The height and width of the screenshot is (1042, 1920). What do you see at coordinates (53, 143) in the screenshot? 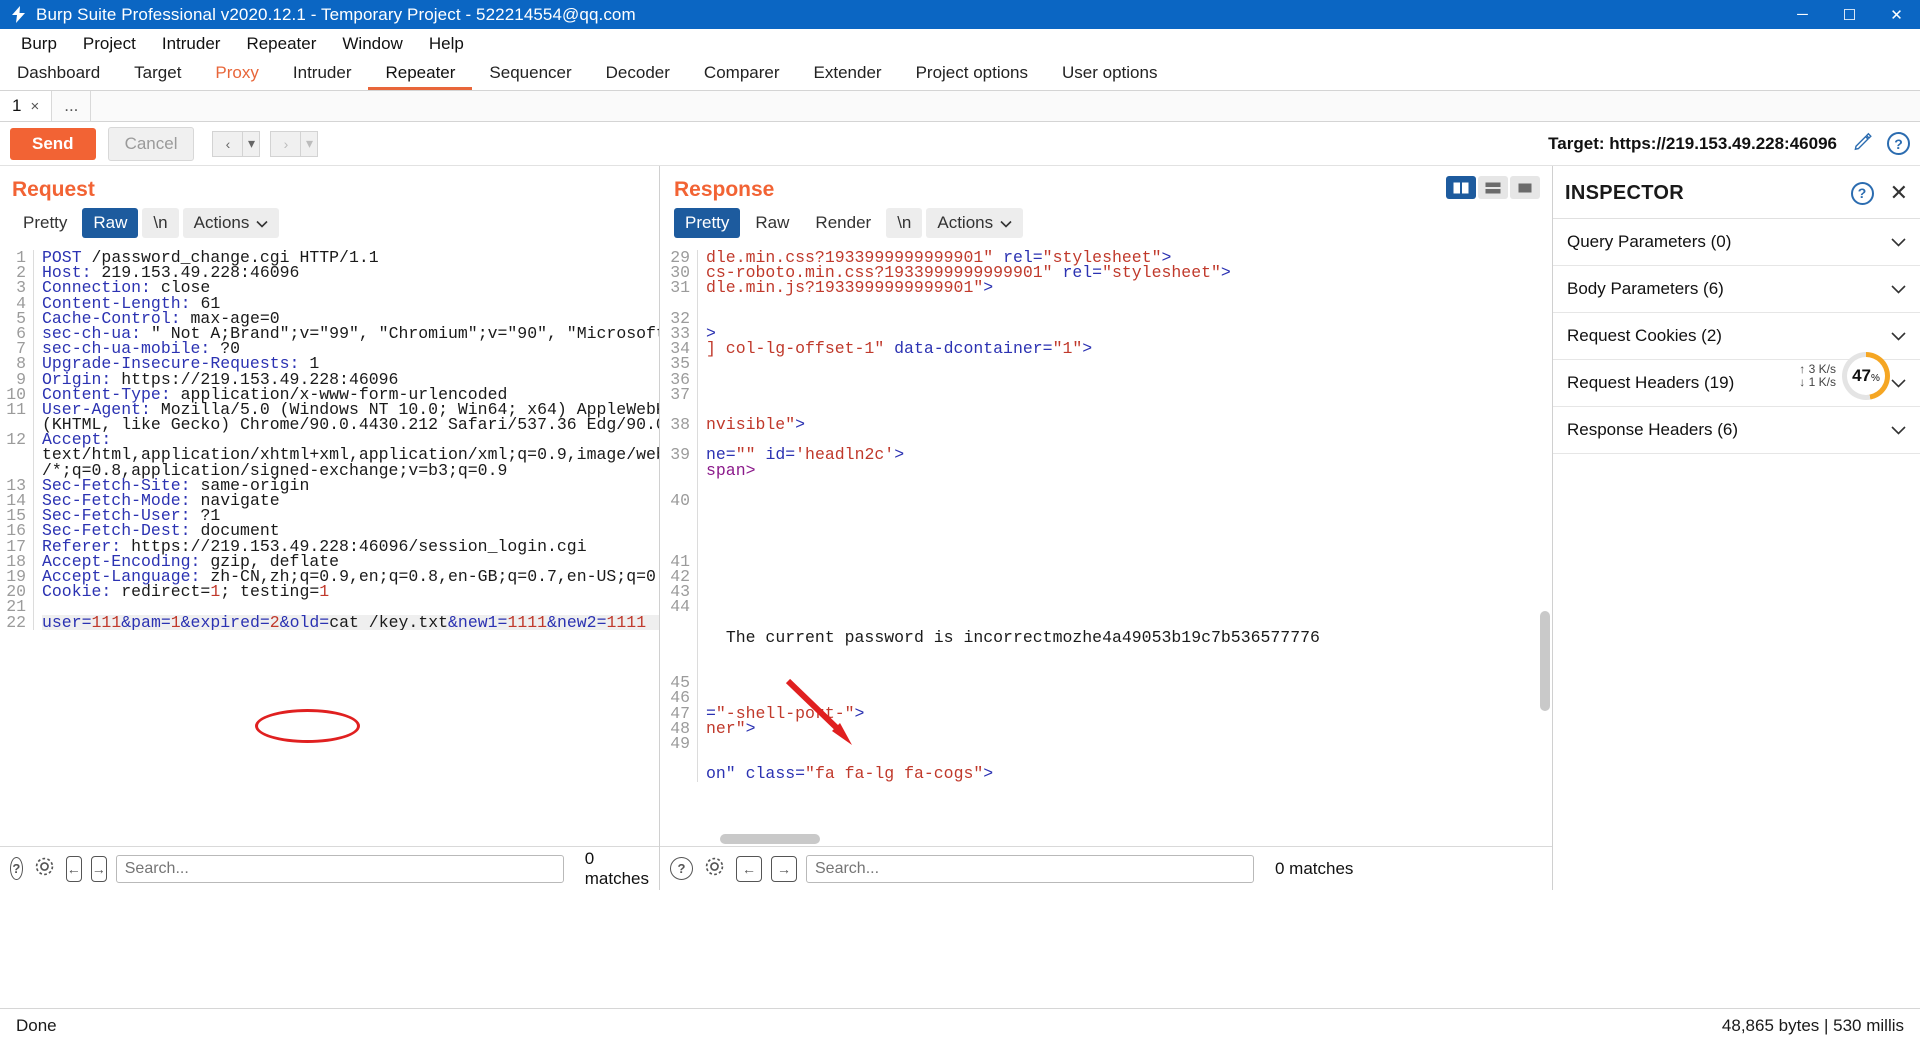
I see `send-button: Send` at bounding box center [53, 143].